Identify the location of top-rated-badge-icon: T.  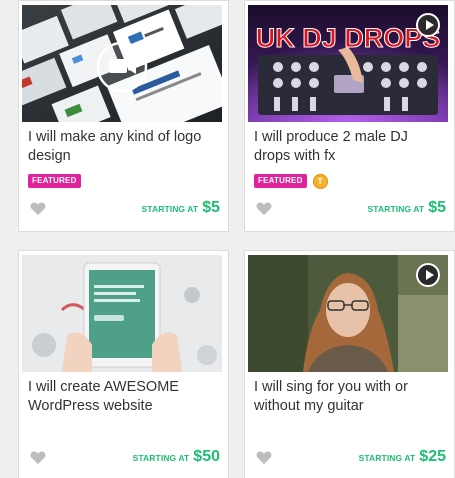
(320, 181).